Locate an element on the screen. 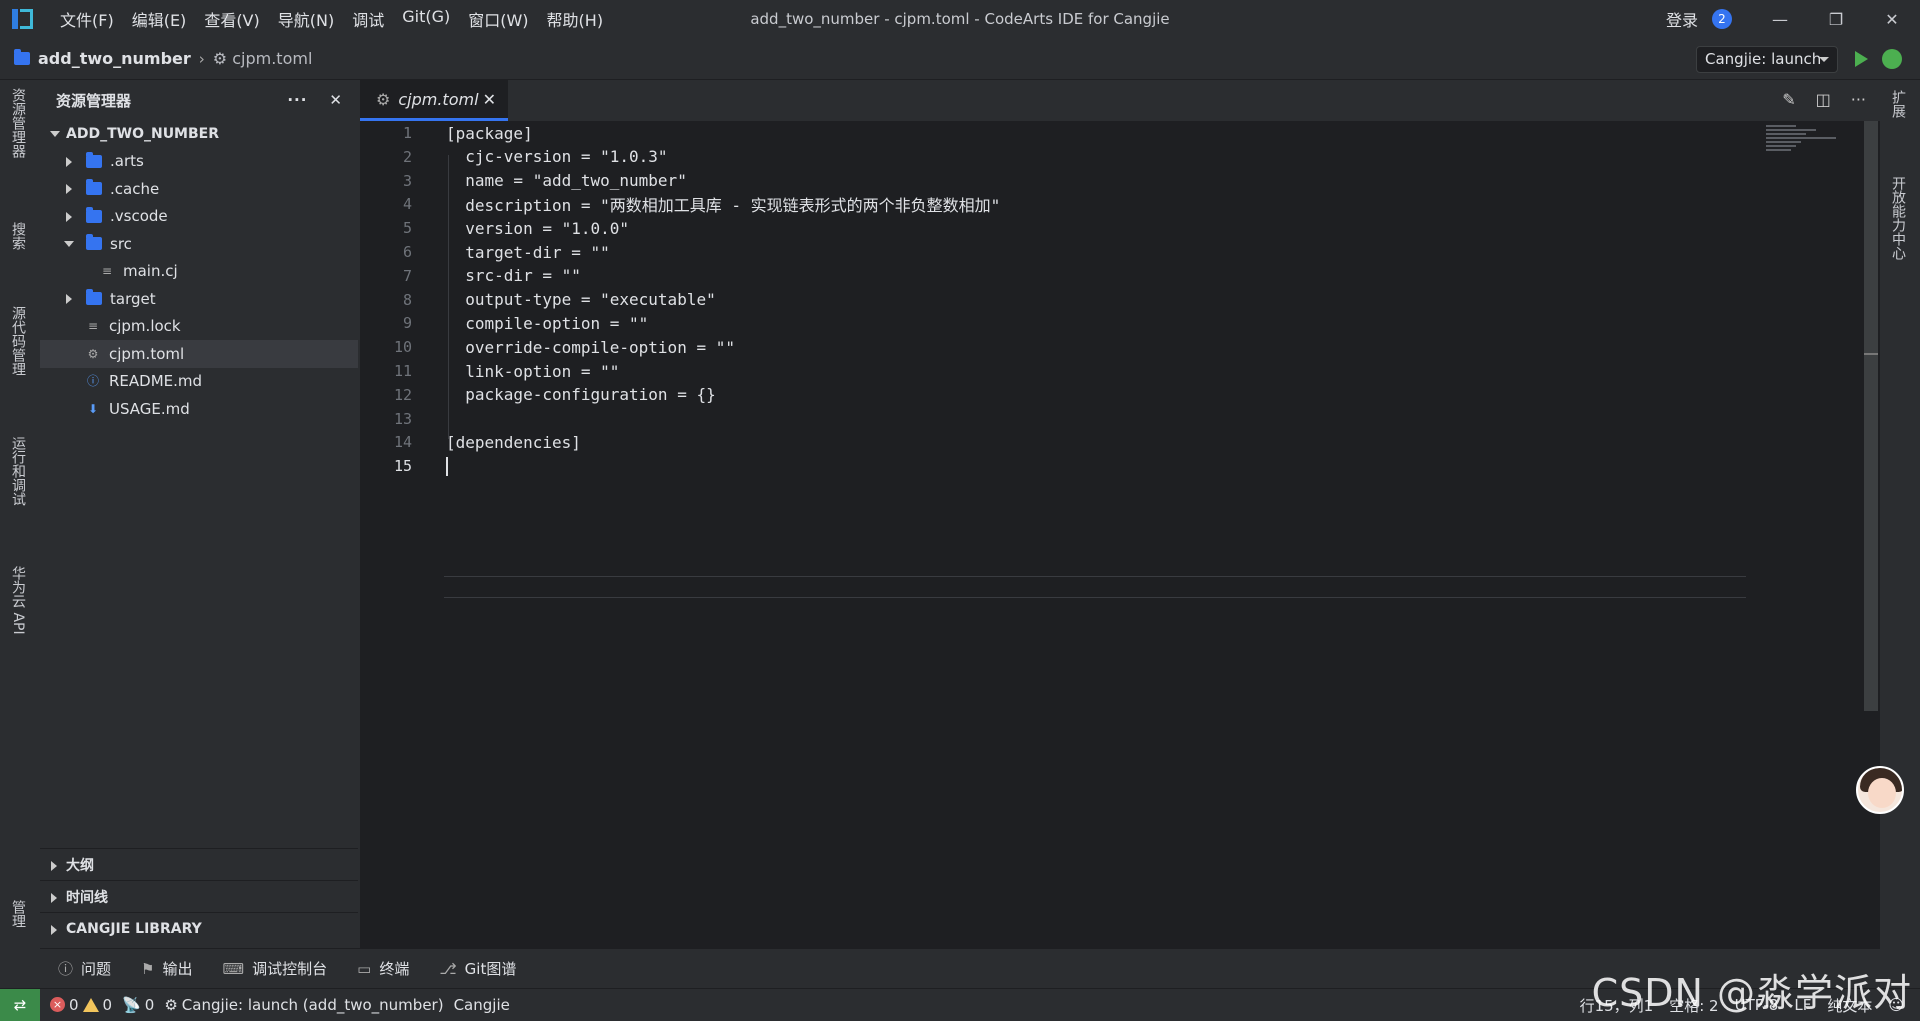 The image size is (1920, 1021). remote-icon: ⇄ is located at coordinates (20, 1004).